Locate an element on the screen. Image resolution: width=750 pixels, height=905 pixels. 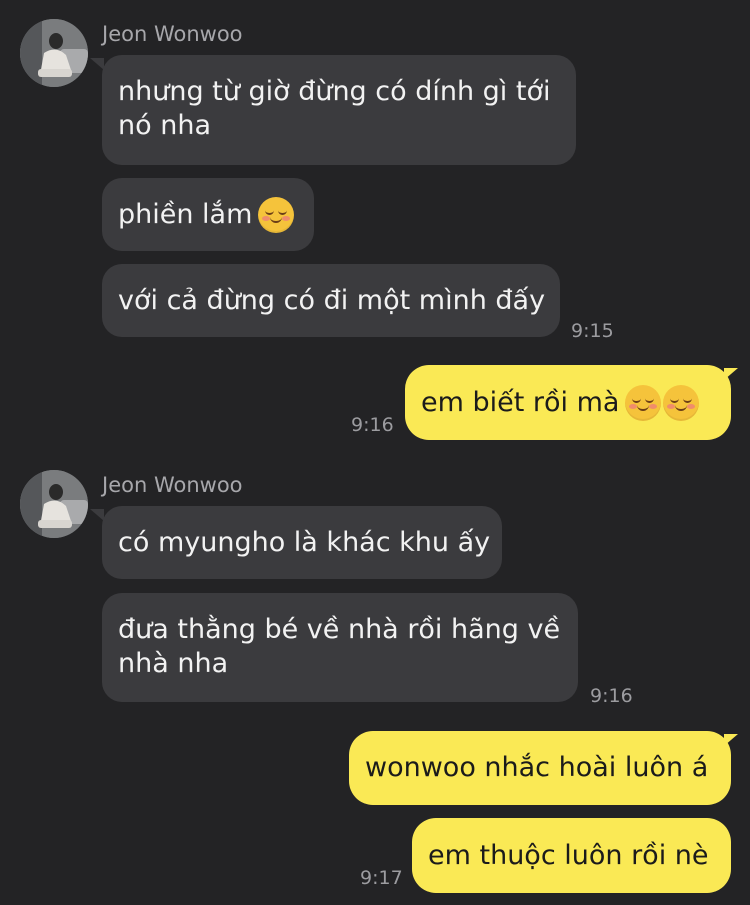
message-text: với cả đừng có đi một mình đấy is located at coordinates (332, 300).